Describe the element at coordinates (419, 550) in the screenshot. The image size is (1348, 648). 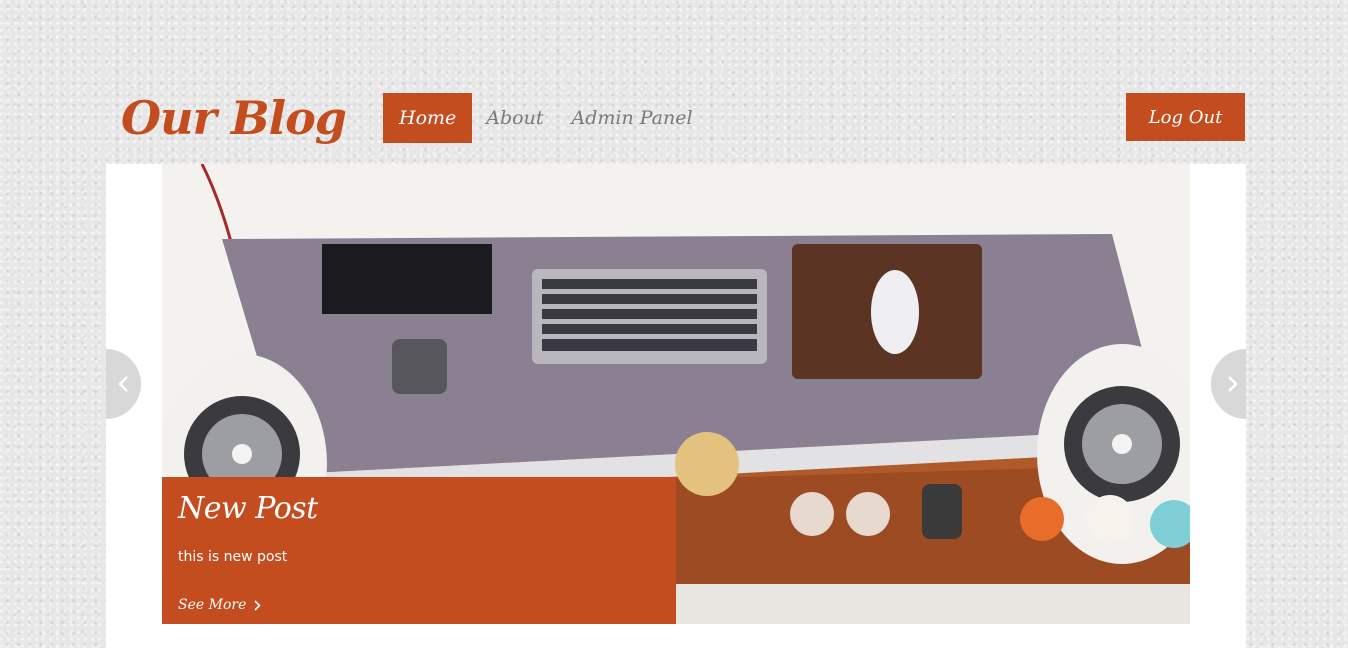
I see `slide-caption: New Post this is new post See More` at that location.